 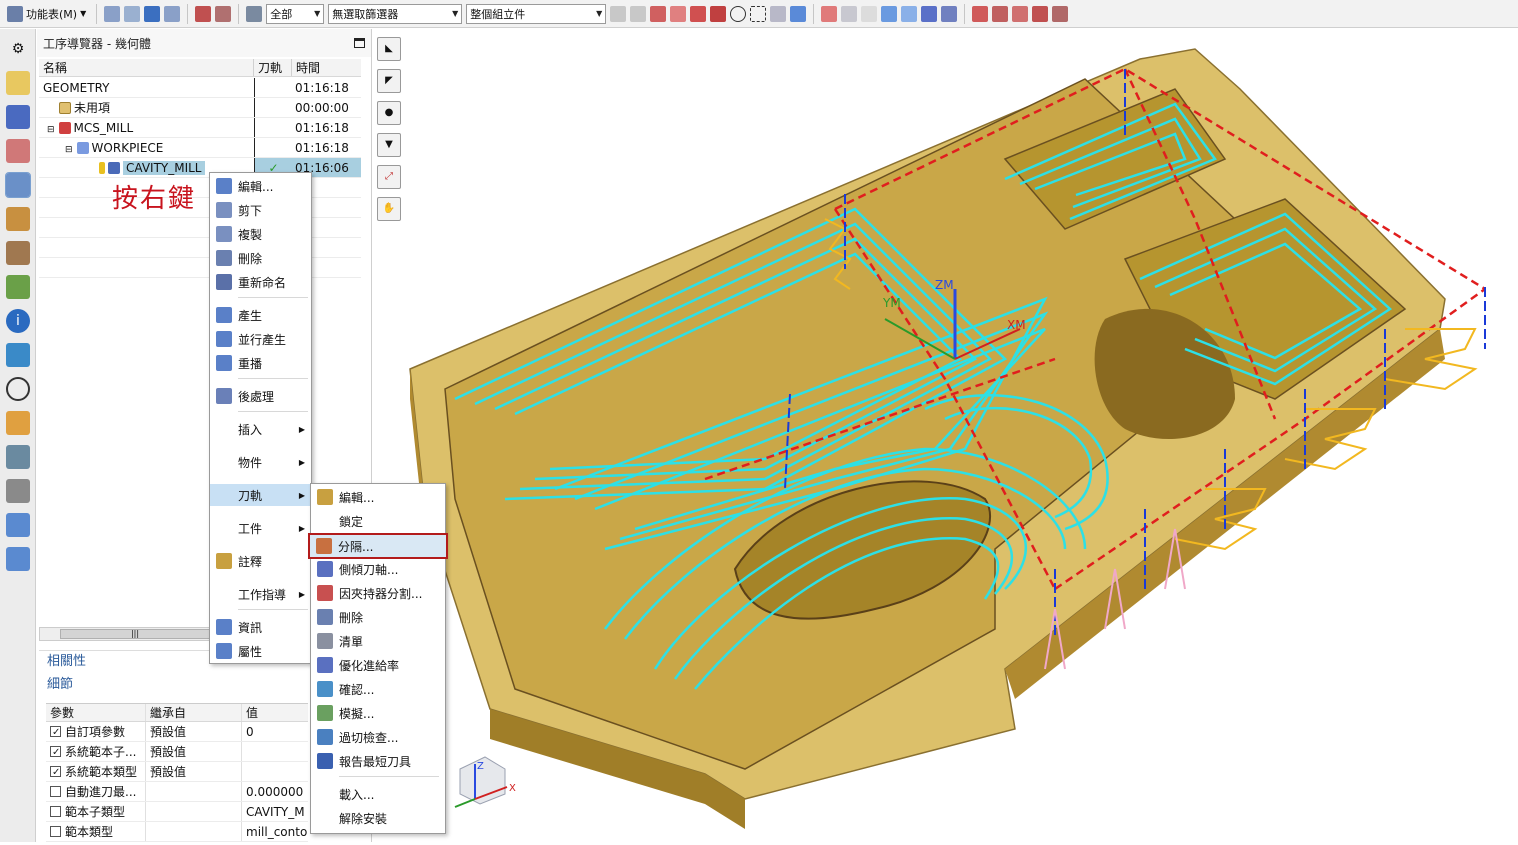 I want to click on column-header-value: 值, so click(x=275, y=712).